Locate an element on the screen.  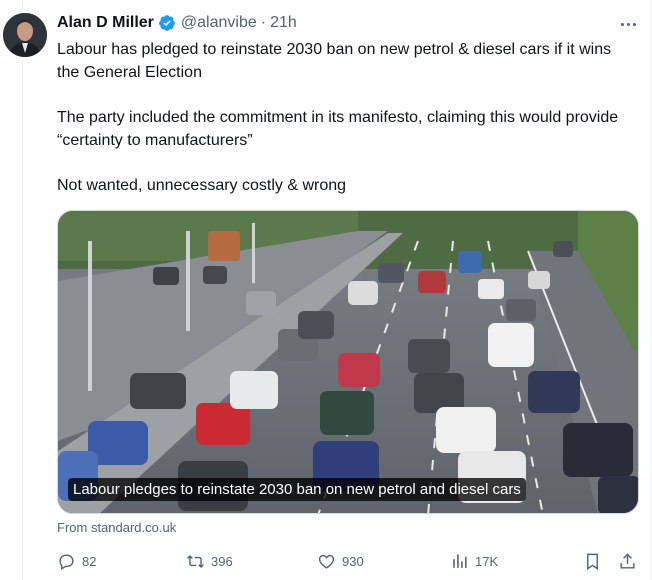
thread-line is located at coordinates (22, 290).